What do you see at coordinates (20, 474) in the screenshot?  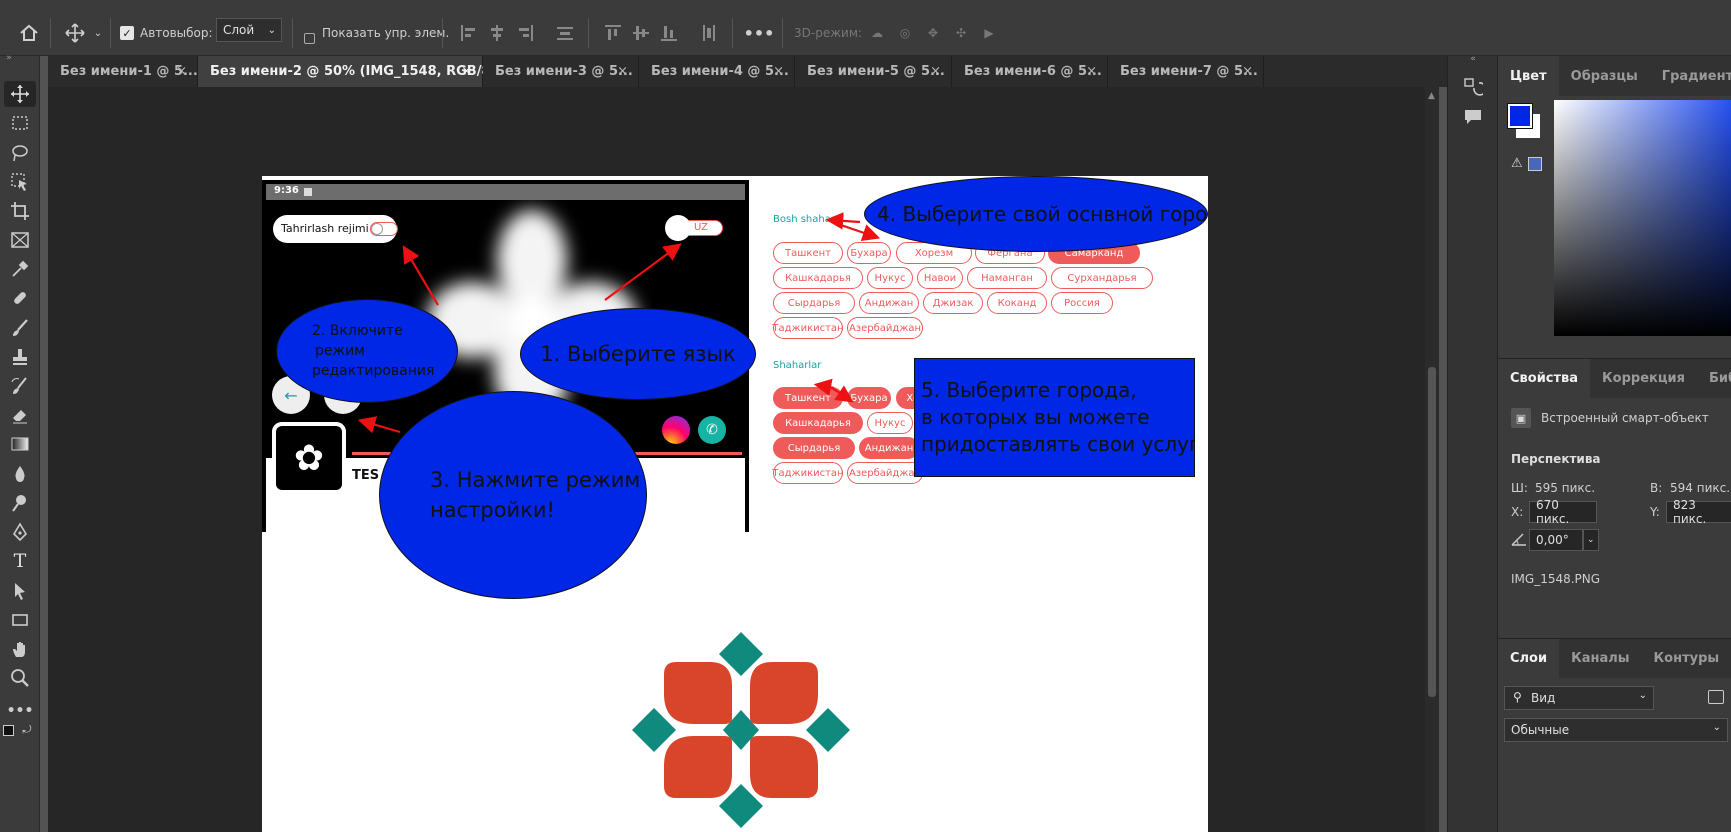 I see `blur-tool-icon` at bounding box center [20, 474].